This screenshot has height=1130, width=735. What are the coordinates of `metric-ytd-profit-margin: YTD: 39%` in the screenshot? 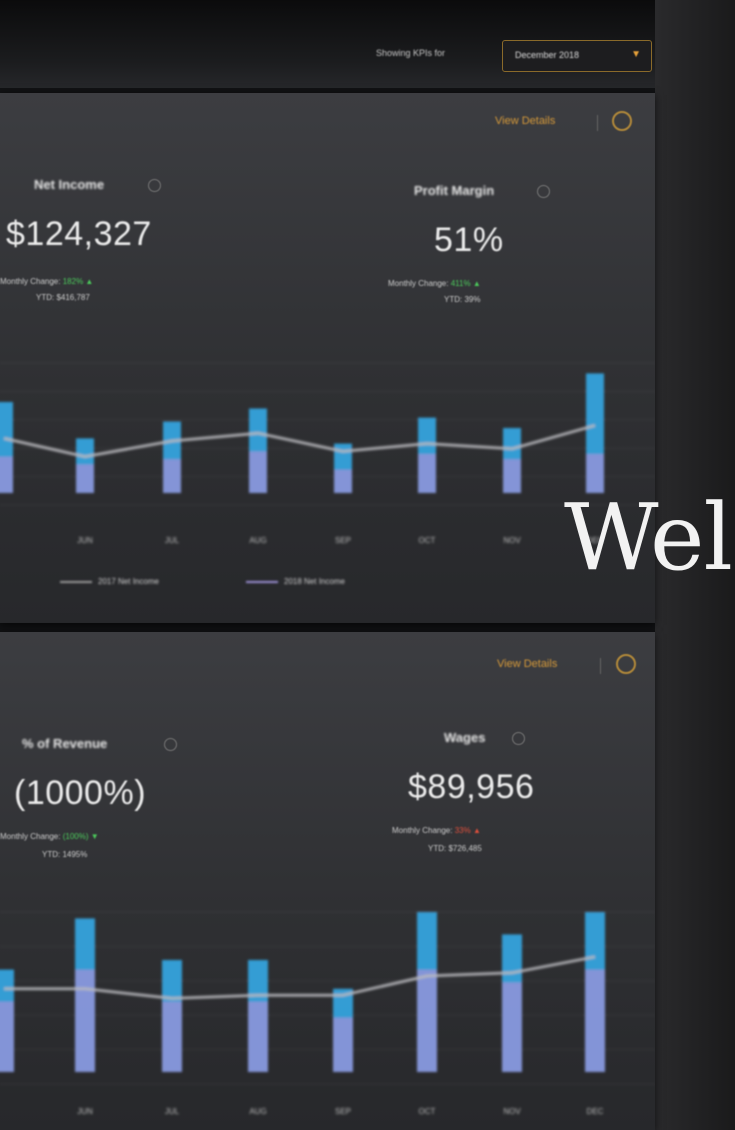 It's located at (462, 299).